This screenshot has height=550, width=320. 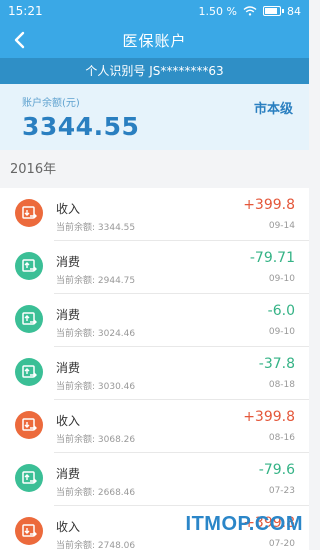 What do you see at coordinates (96, 493) in the screenshot?
I see `tx-balance: 当前余额: 2668.46` at bounding box center [96, 493].